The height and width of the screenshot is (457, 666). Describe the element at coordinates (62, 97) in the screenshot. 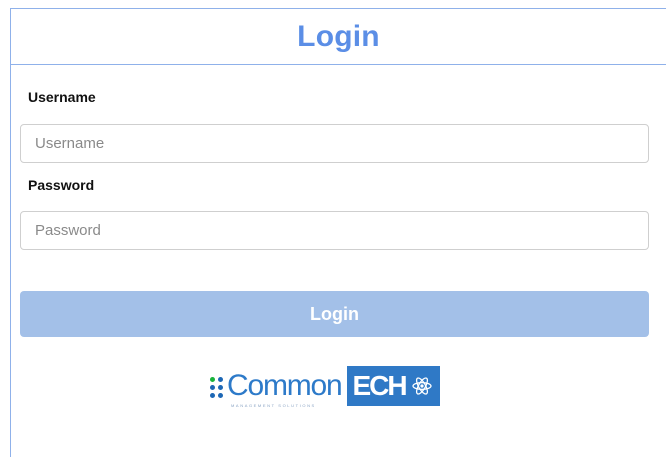

I see `username-label: Username` at that location.